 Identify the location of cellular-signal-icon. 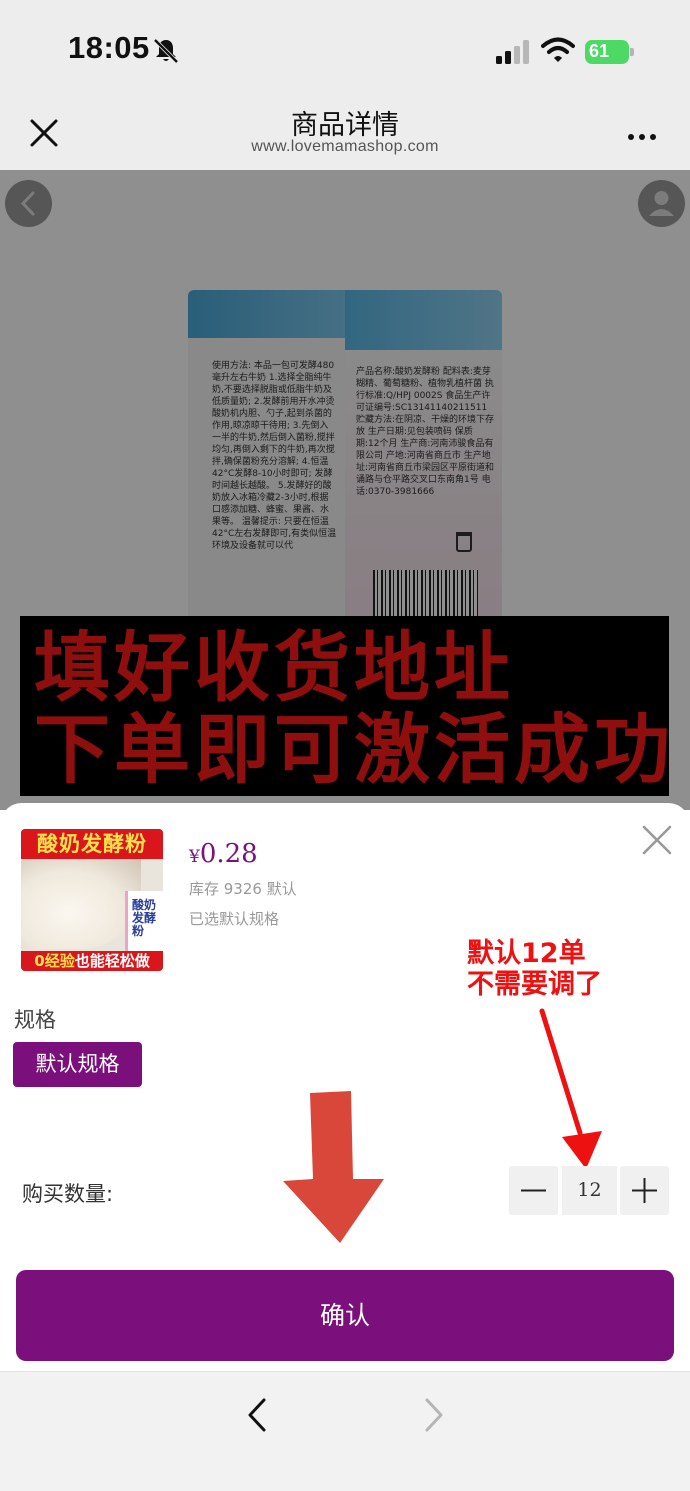
(512, 52).